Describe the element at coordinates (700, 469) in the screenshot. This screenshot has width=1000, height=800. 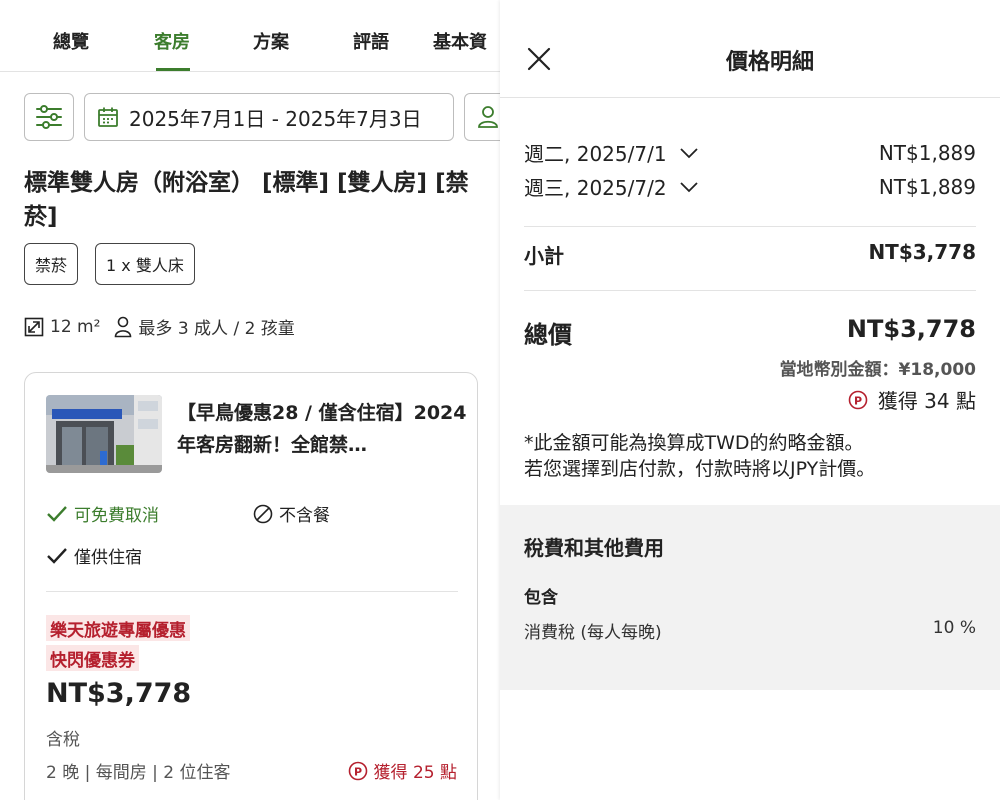
I see `disclaimer-line: 若您選擇到店付款，付款時將以JPY計價。` at that location.